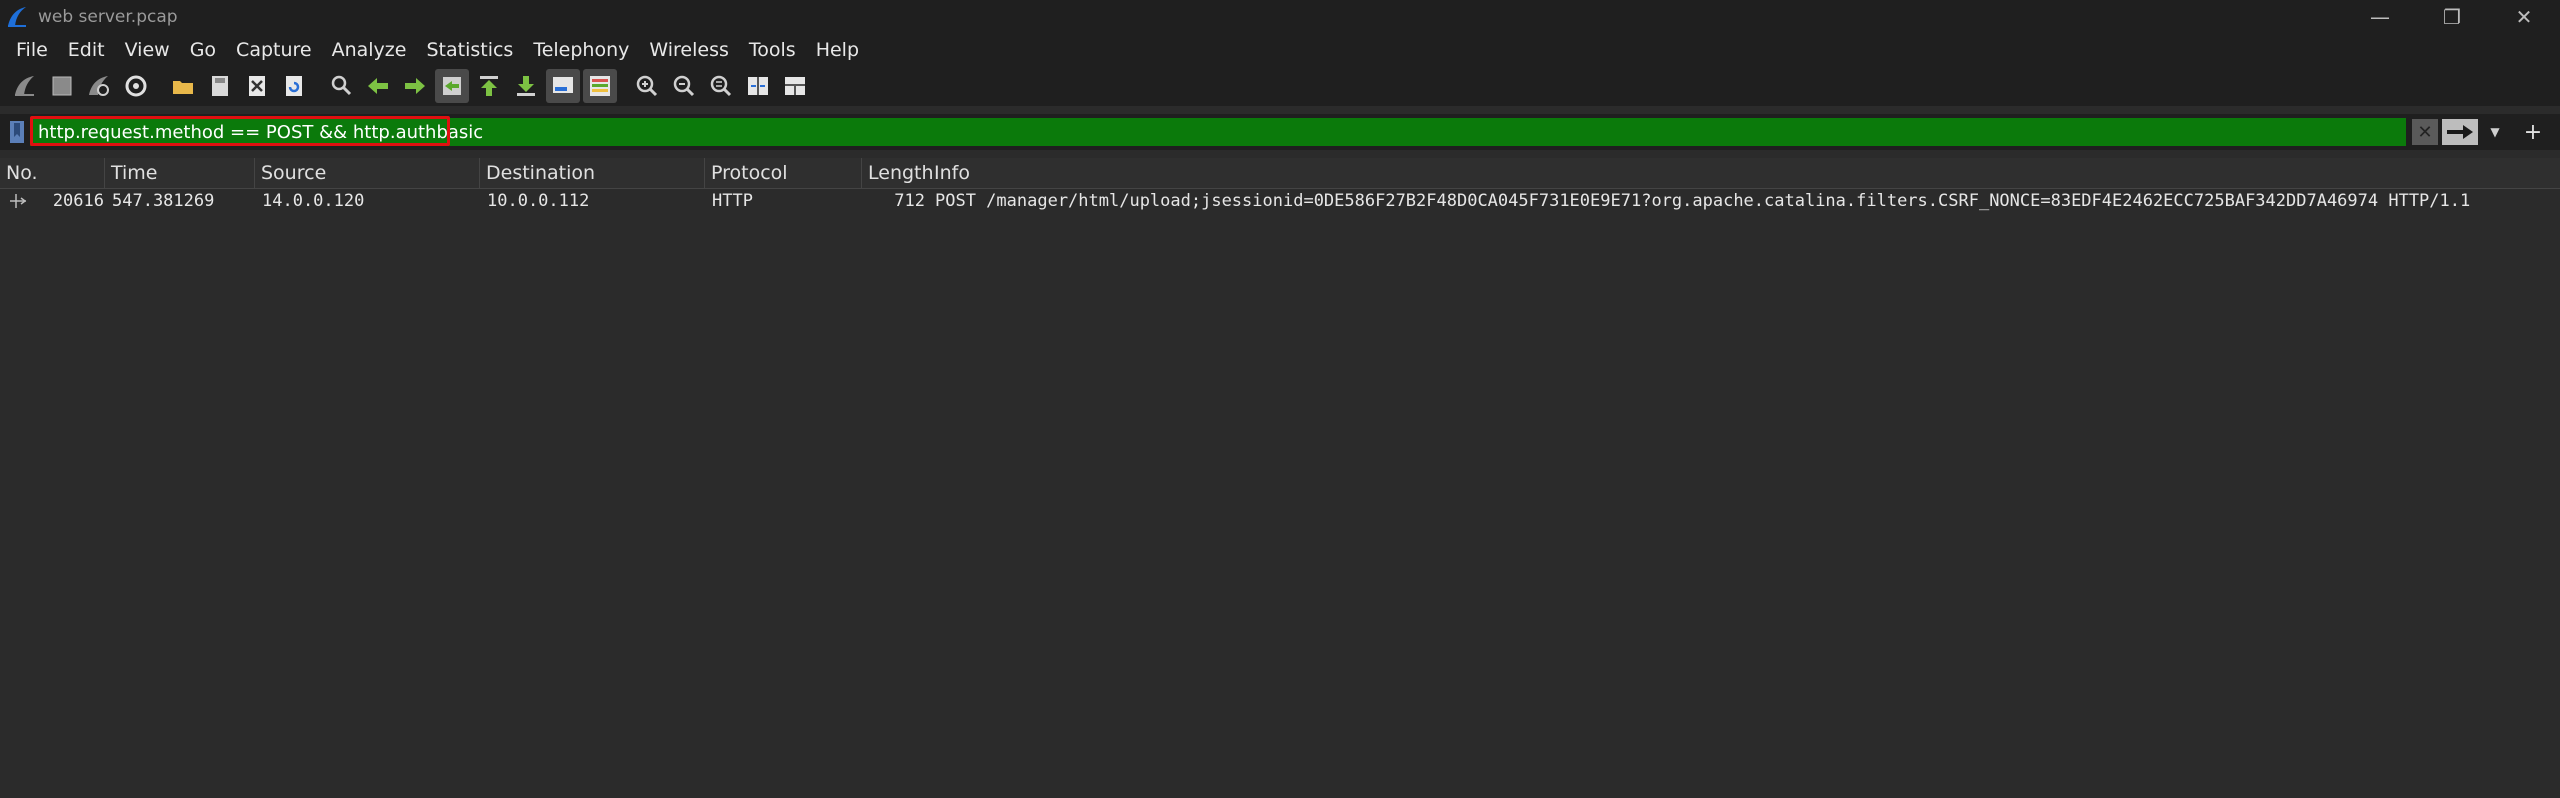  What do you see at coordinates (1280, 17) in the screenshot?
I see `title-bar: web server.pcap — ❐ ✕` at bounding box center [1280, 17].